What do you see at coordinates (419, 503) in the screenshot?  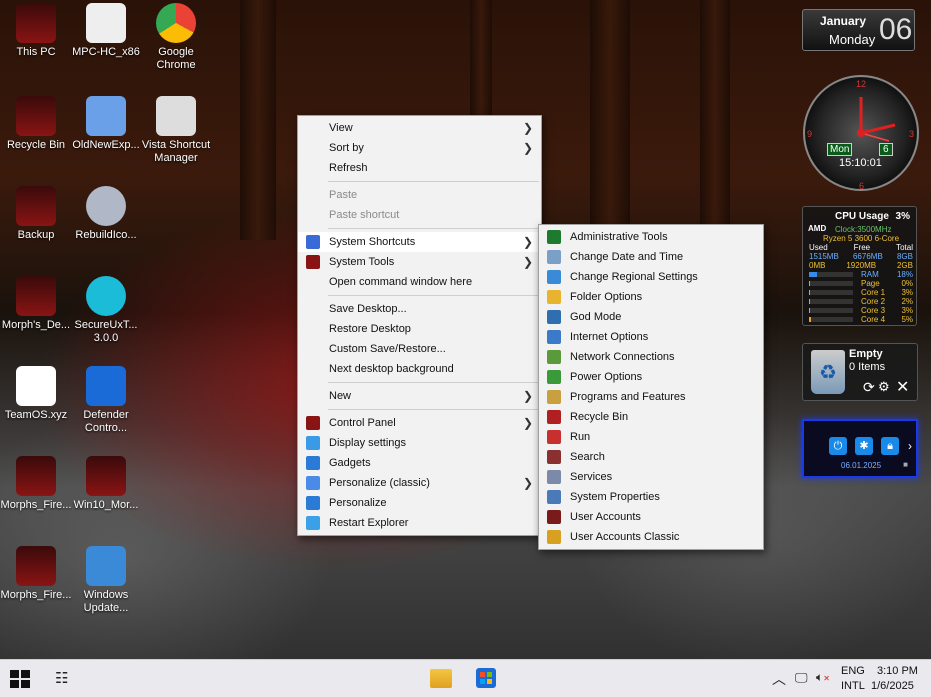 I see `context-menu-item: Personalize` at bounding box center [419, 503].